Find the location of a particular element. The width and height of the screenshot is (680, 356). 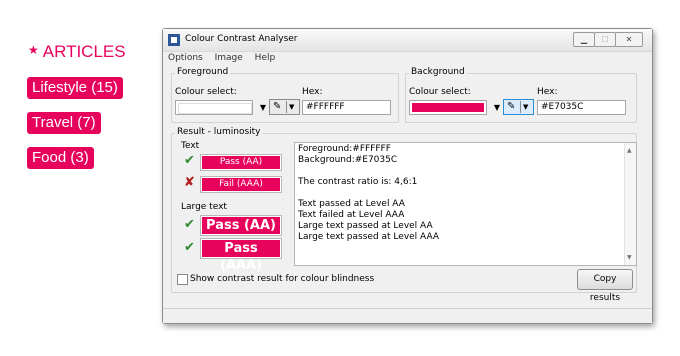

copy-results-button: Copy results is located at coordinates (605, 286).